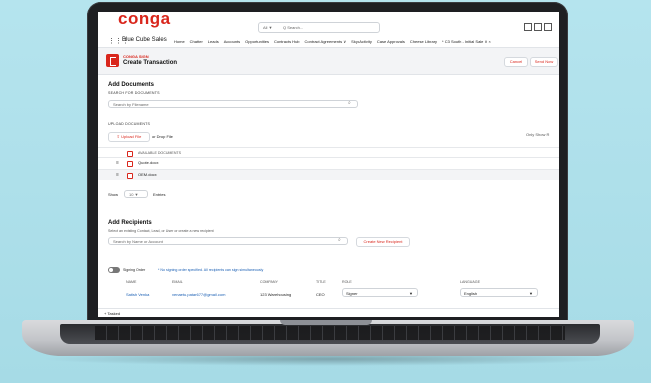 This screenshot has height=383, width=651. I want to click on recipient-title: CEO, so click(320, 294).